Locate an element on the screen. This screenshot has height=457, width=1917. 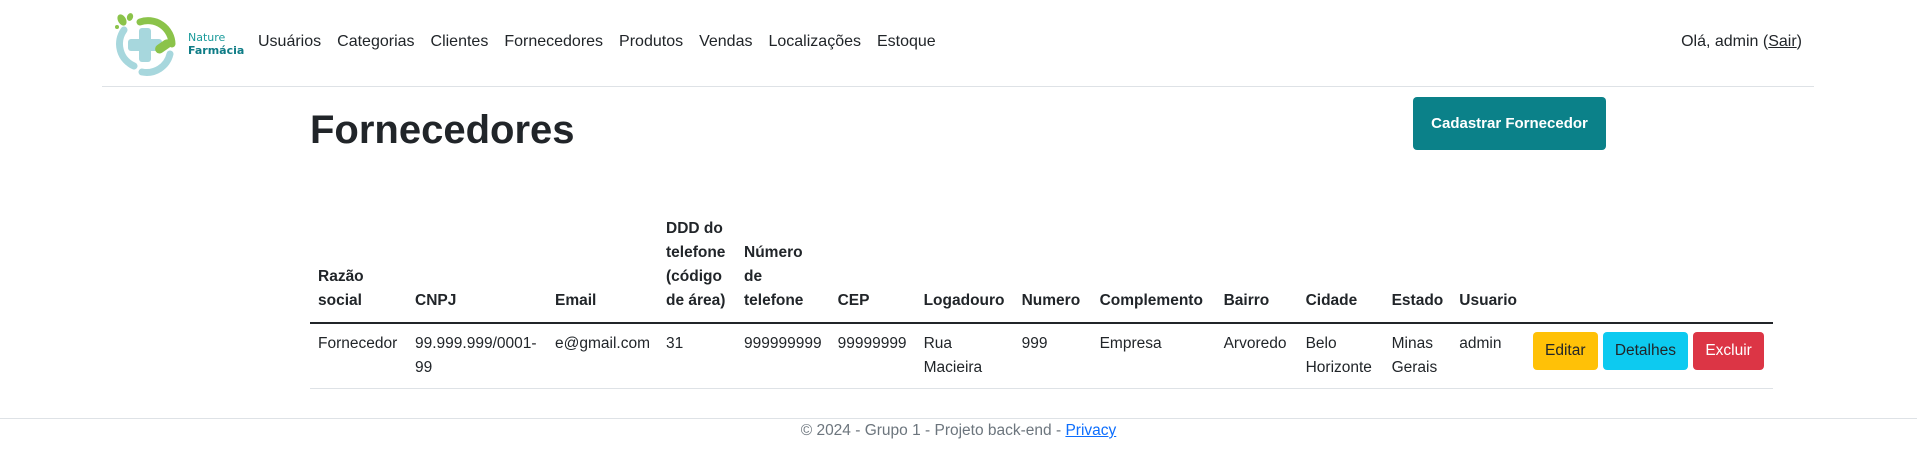
cell-email: e@gmail.com is located at coordinates (602, 356).